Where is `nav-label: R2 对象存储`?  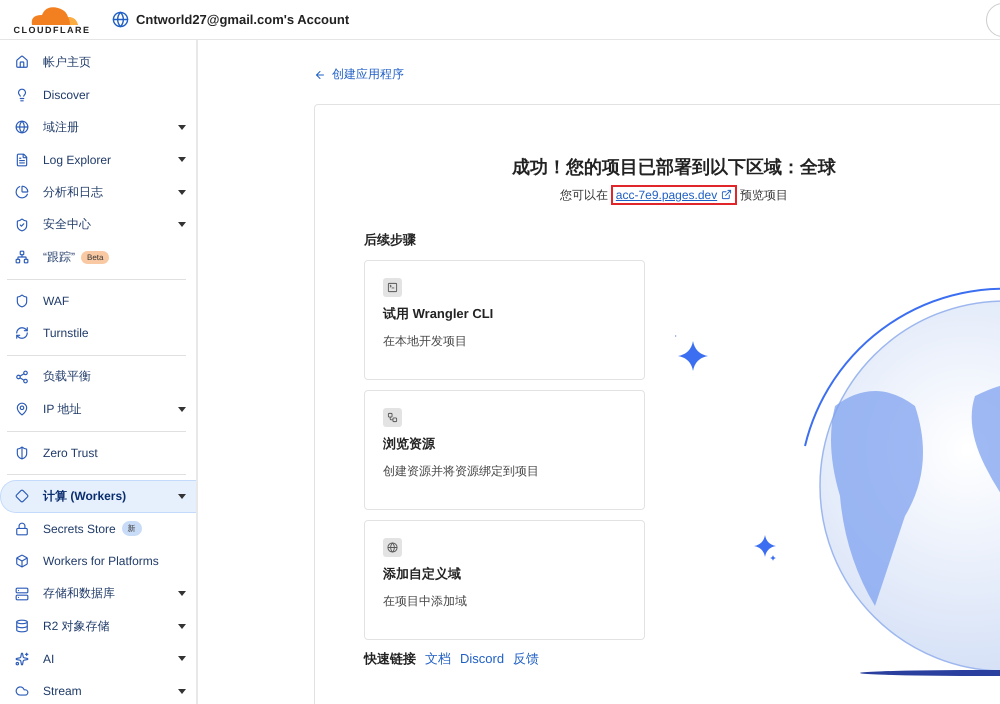
nav-label: R2 对象存储 is located at coordinates (76, 626).